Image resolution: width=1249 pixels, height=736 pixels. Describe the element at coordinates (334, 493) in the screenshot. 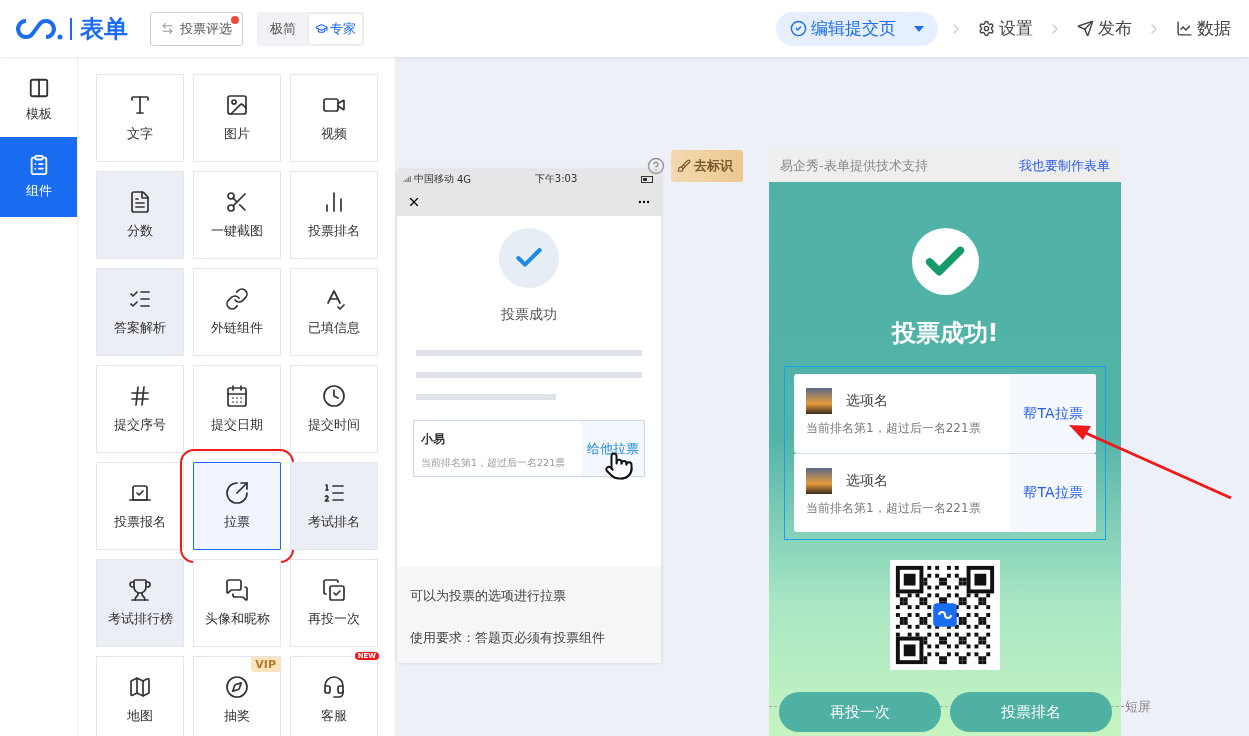

I see `numbered-list-icon` at that location.